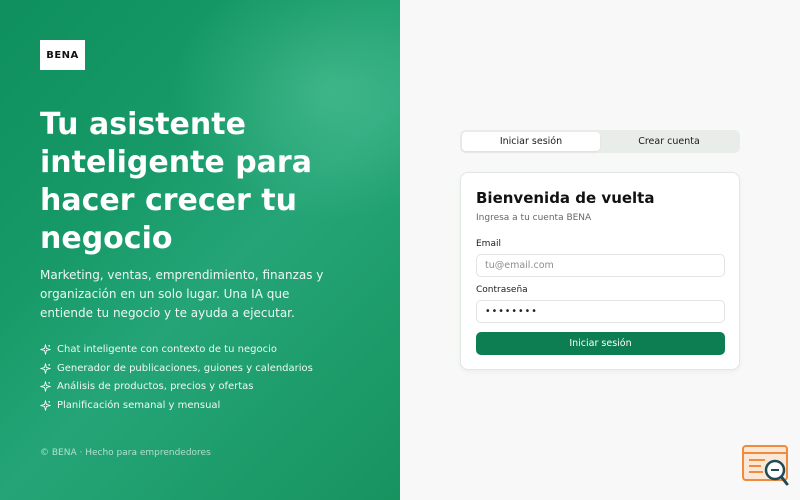 This screenshot has height=500, width=800. I want to click on bena-logo: BENA, so click(62, 55).